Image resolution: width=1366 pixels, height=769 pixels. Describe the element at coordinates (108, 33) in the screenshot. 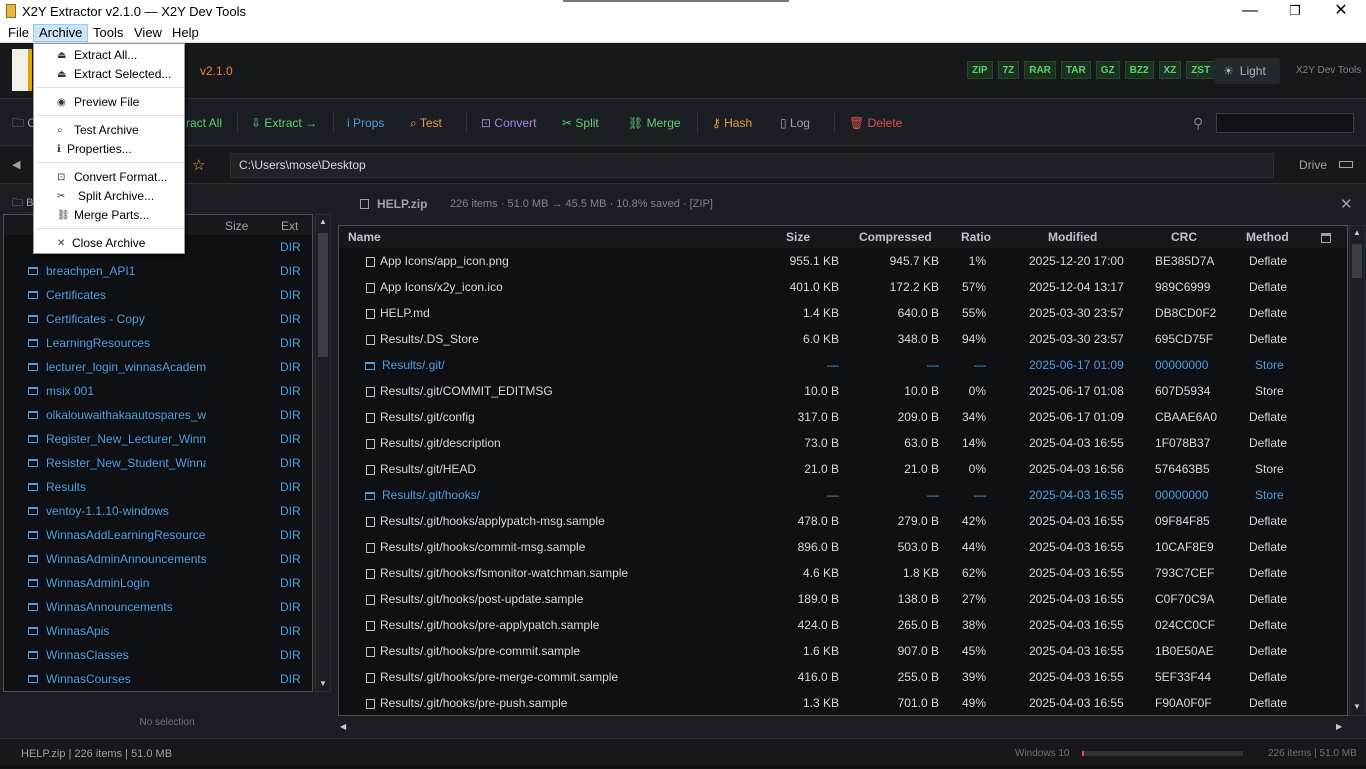

I see `menu-tools: Tools` at that location.